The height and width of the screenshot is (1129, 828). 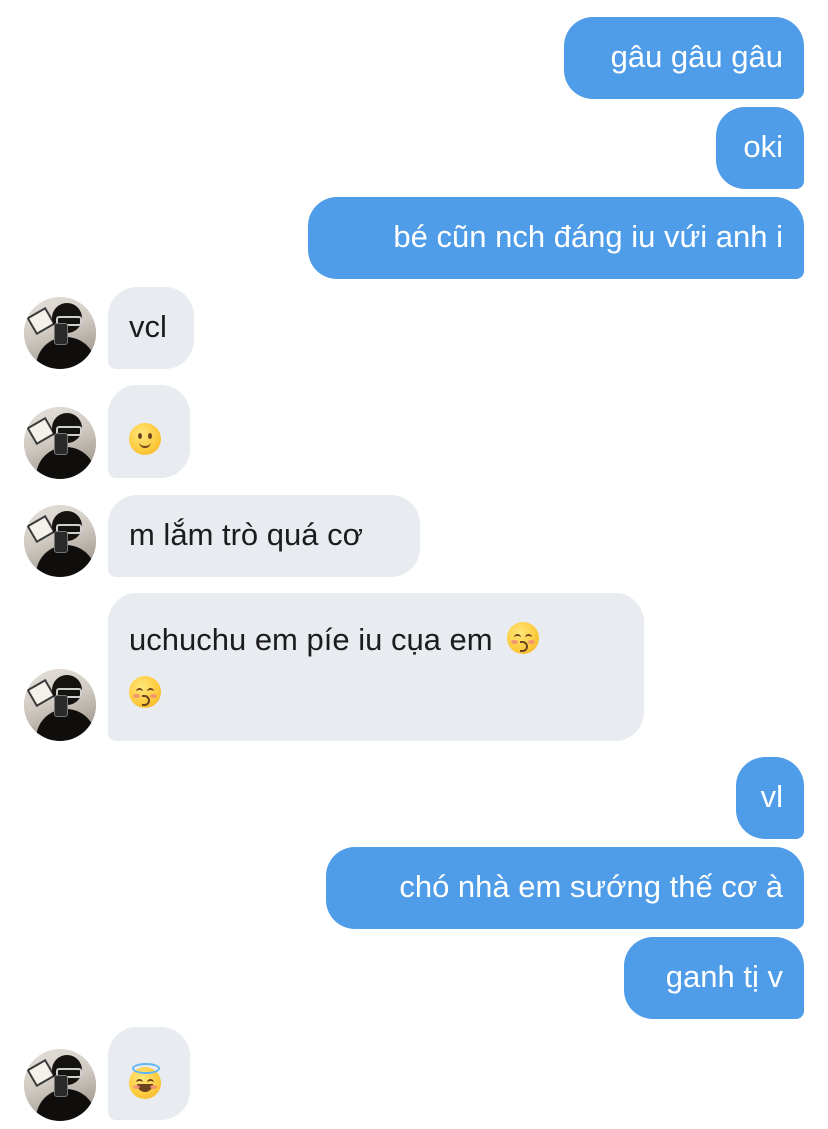 I want to click on message-text: oki, so click(x=763, y=146).